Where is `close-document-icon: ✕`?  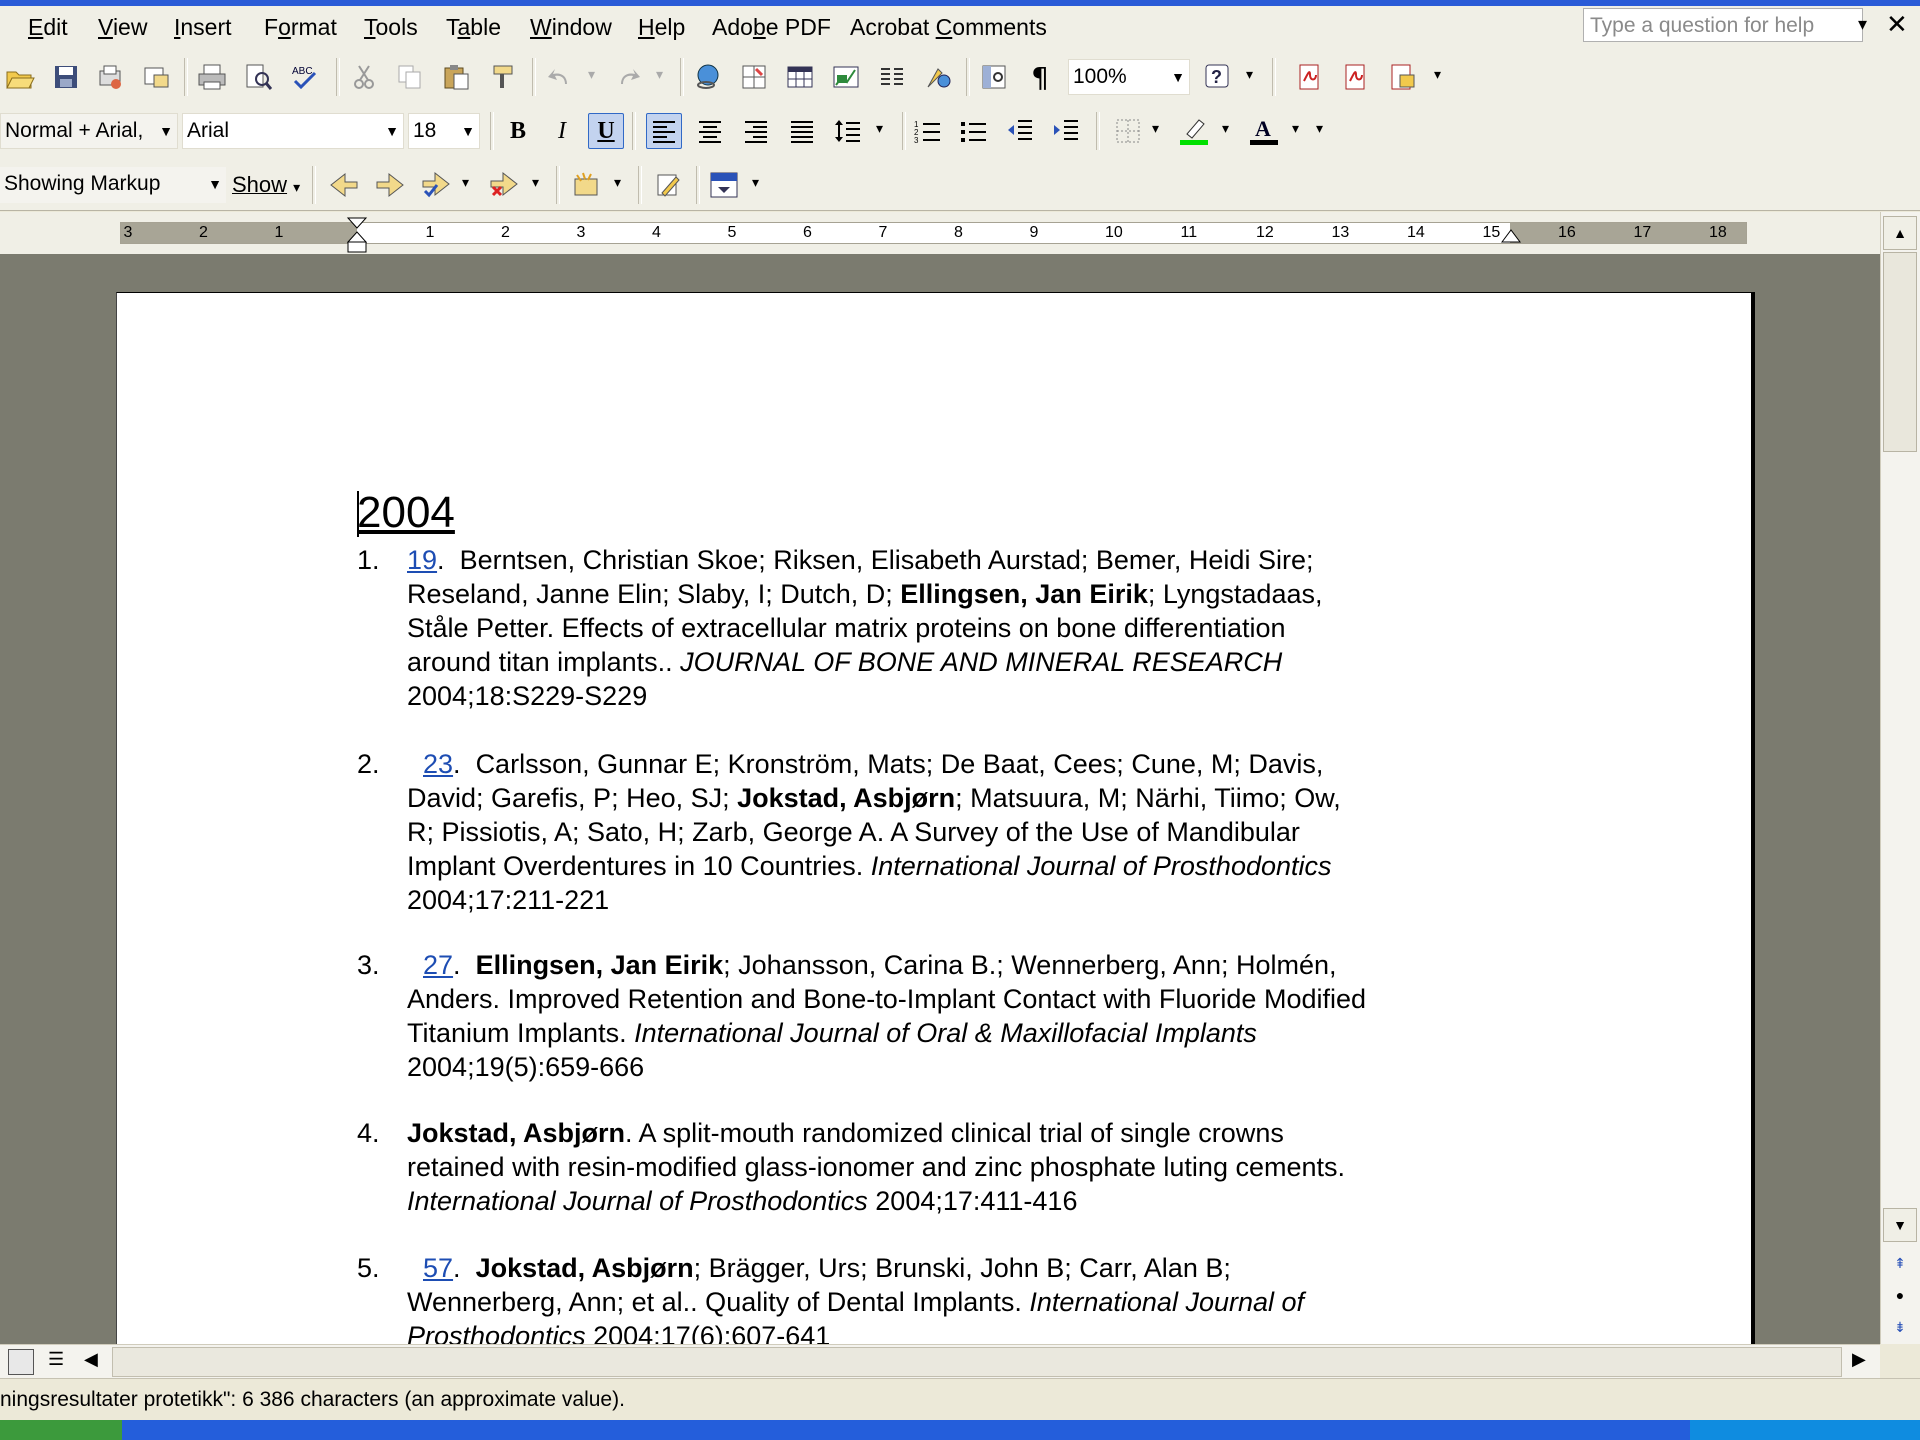
close-document-icon: ✕ is located at coordinates (1897, 24).